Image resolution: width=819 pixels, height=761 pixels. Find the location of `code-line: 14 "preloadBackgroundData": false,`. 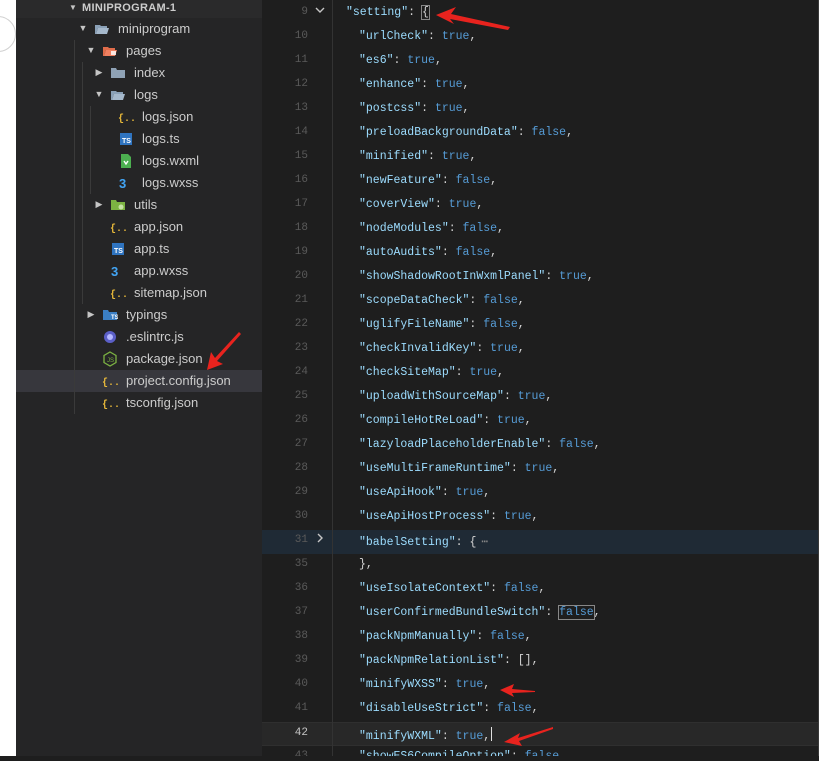

code-line: 14 "preloadBackgroundData": false, is located at coordinates (540, 134).